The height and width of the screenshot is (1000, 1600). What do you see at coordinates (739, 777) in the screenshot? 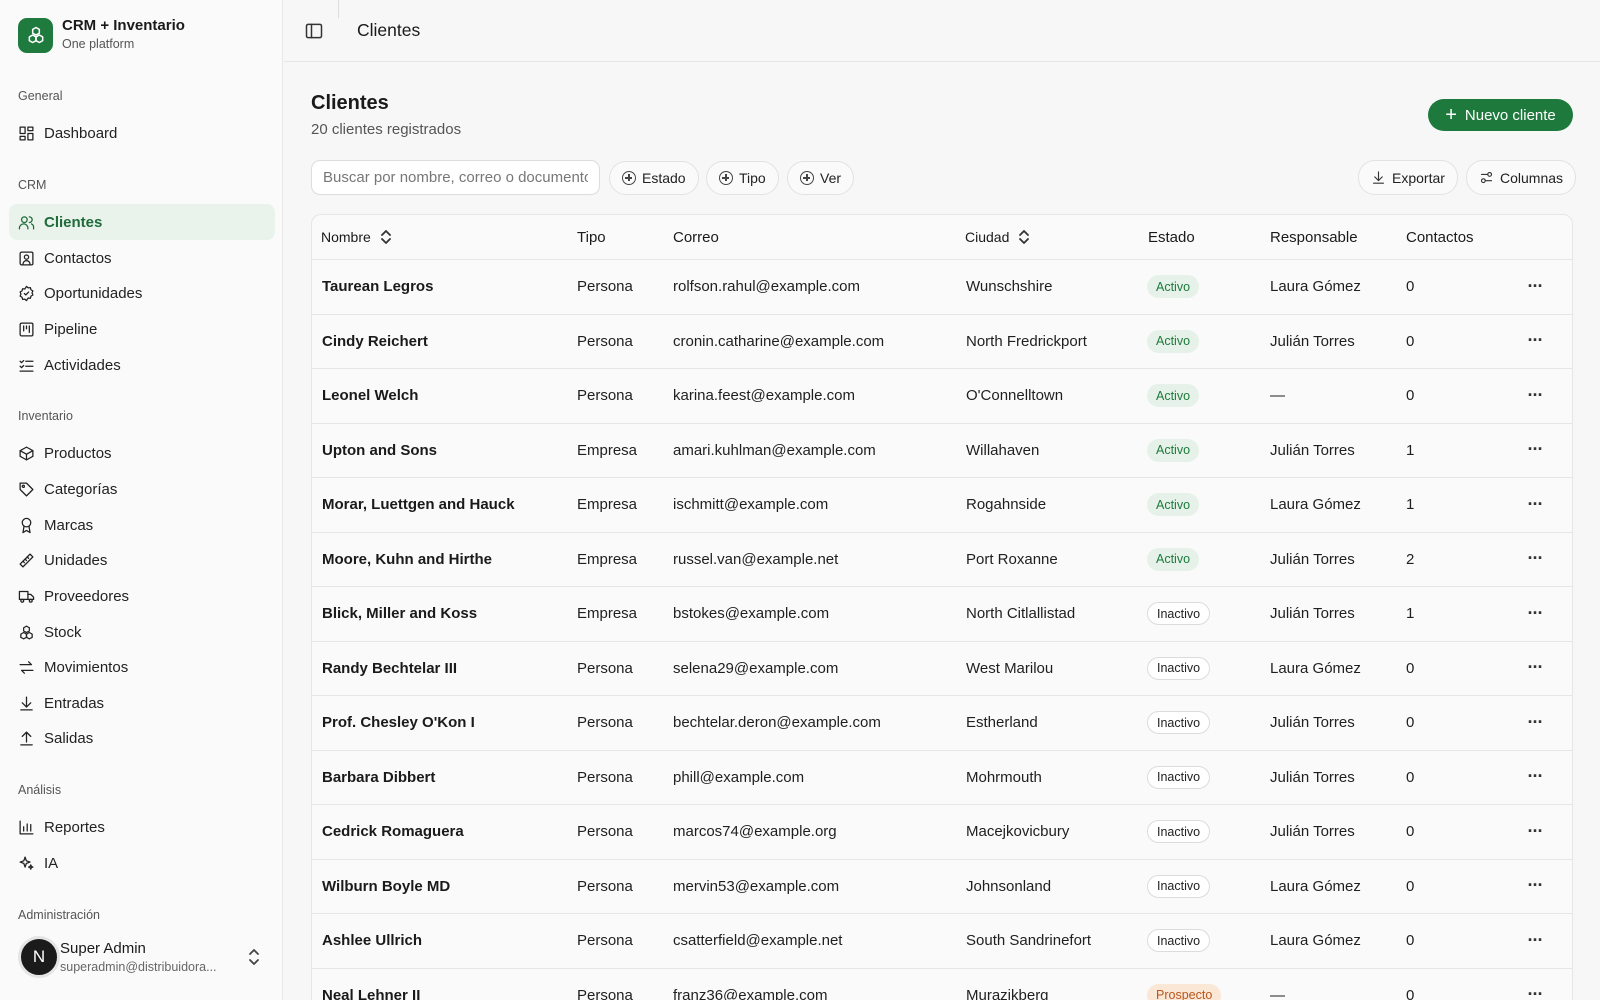
I see `cell-correo: phill@example.com` at bounding box center [739, 777].